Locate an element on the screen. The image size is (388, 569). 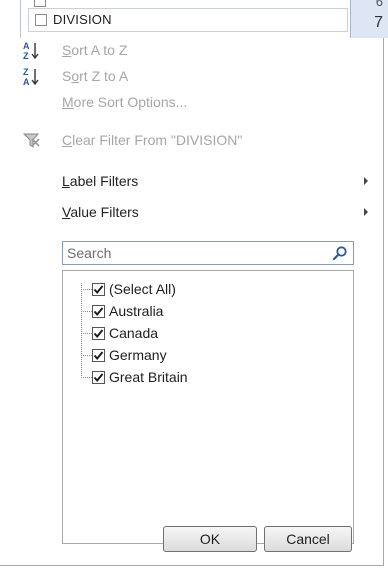
ok-button: OK is located at coordinates (210, 539).